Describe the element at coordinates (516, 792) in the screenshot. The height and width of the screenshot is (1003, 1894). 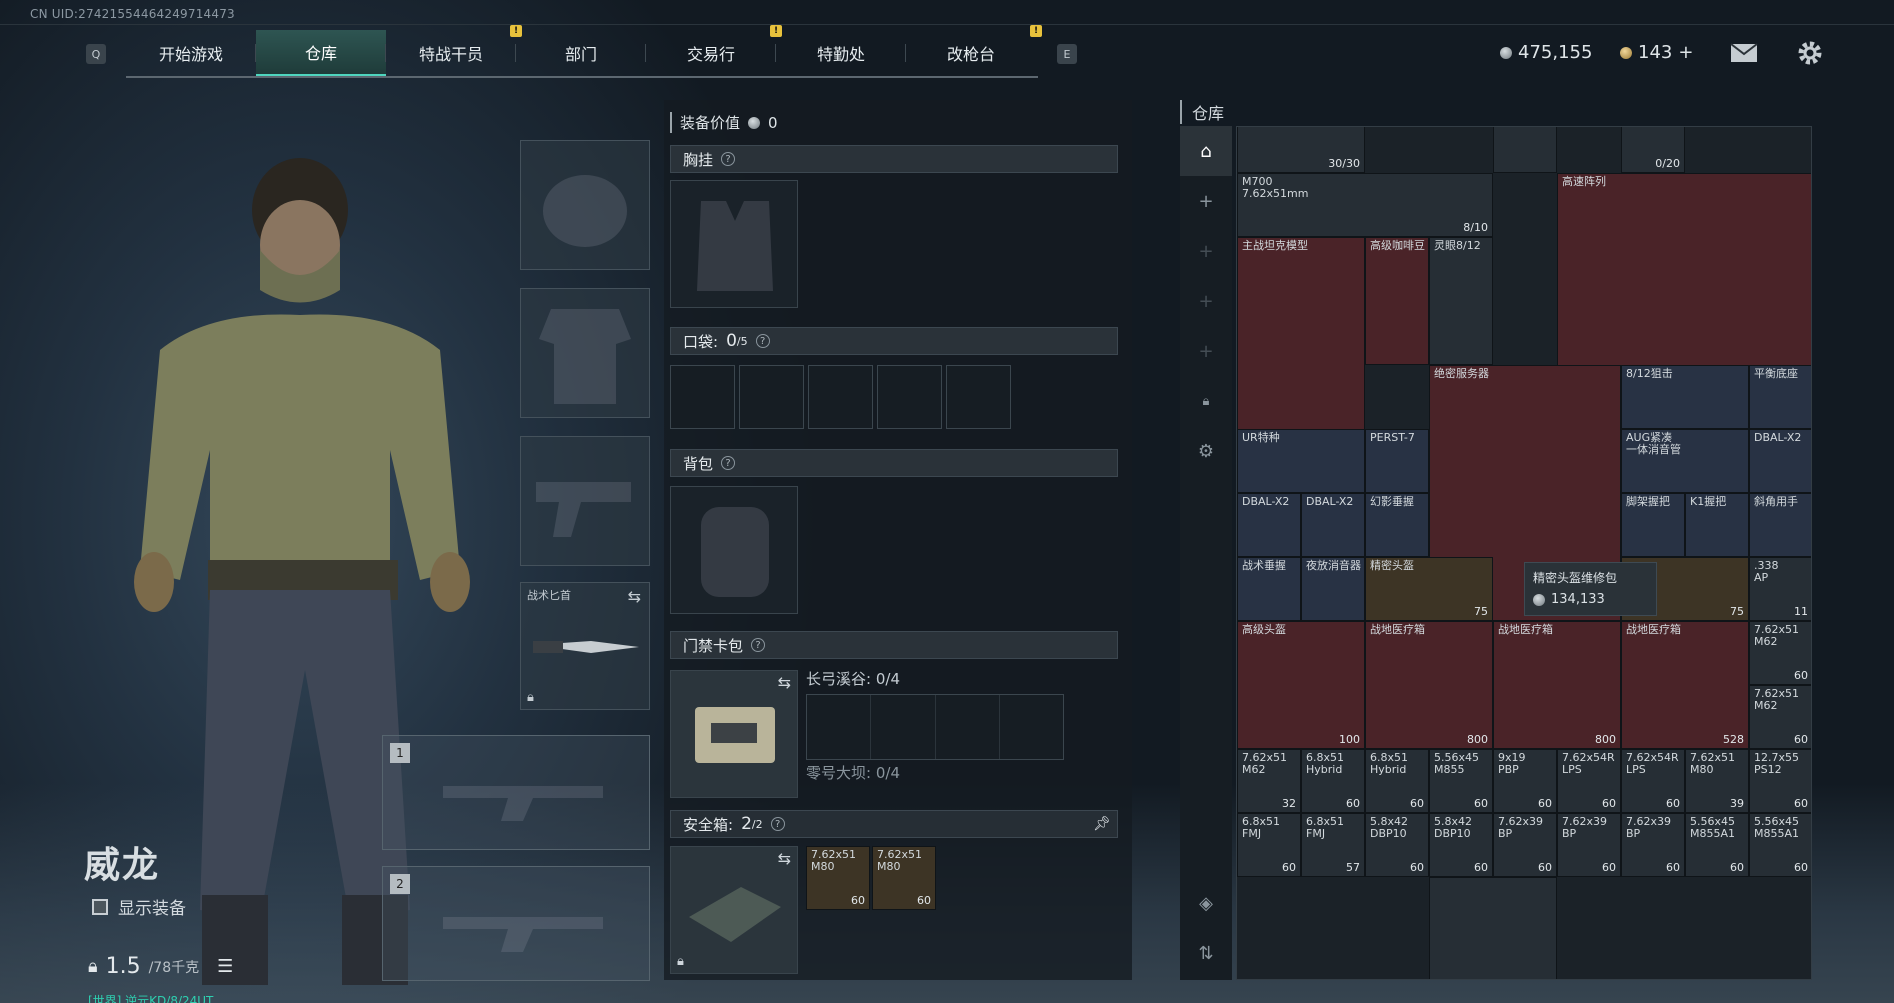
I see `primary-weapon-slot: 1` at that location.